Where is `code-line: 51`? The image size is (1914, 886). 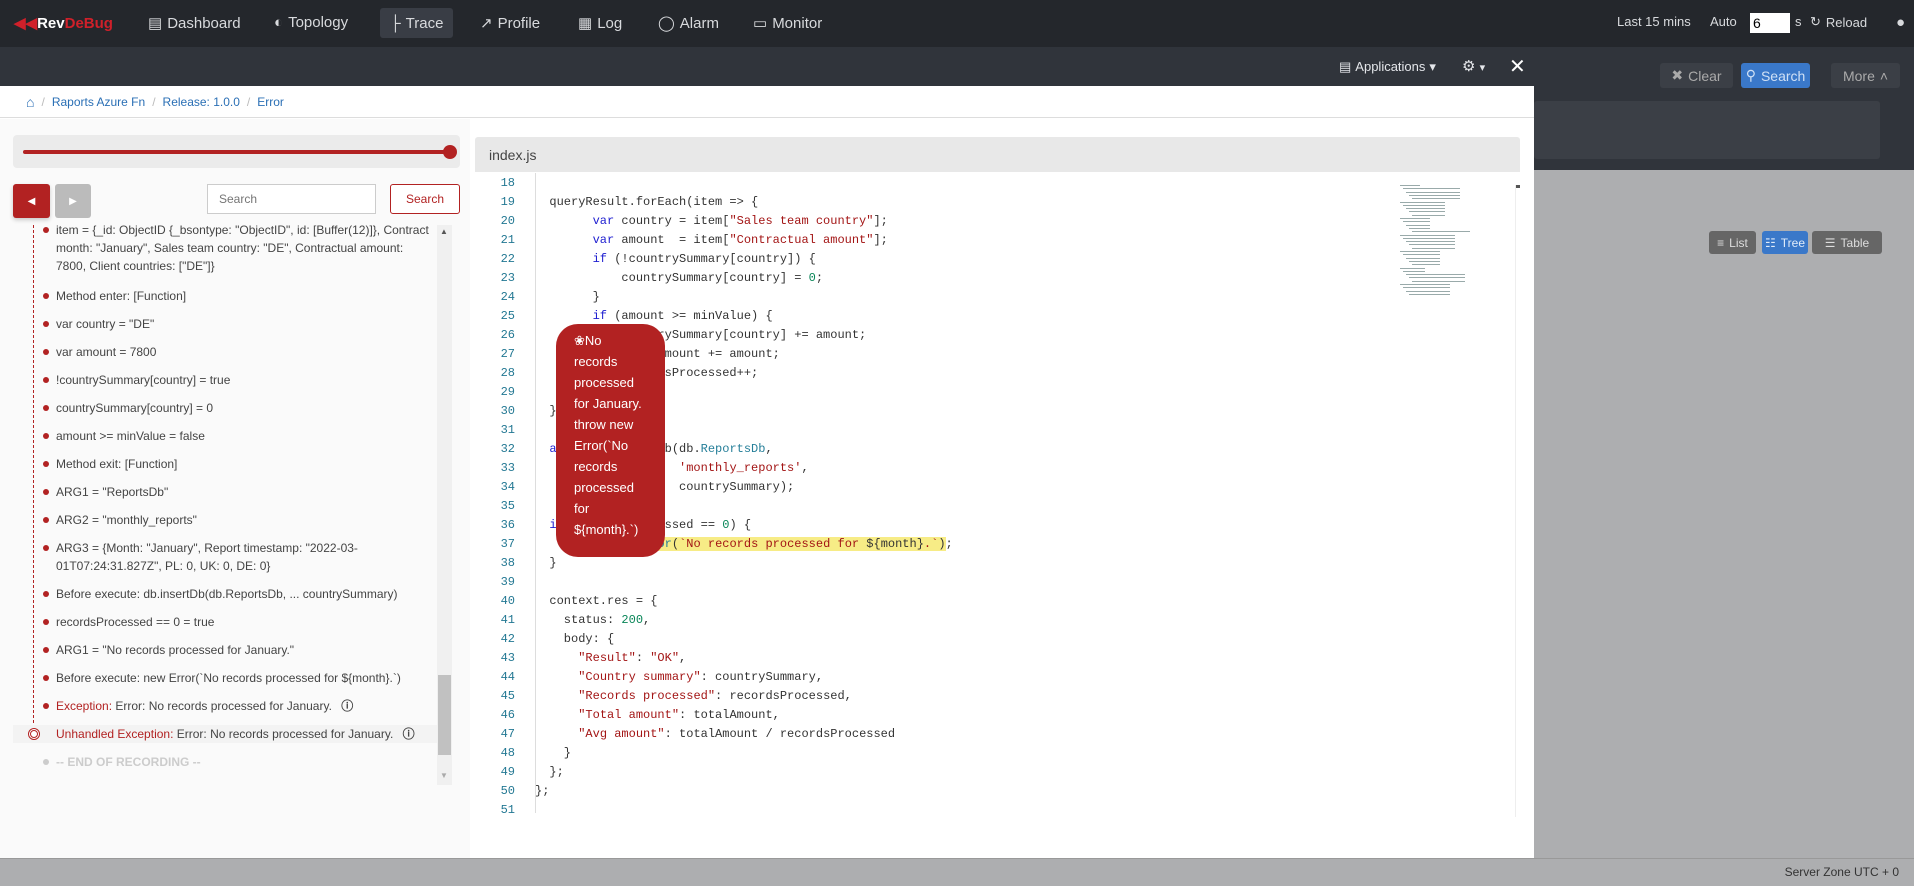
code-line: 51 is located at coordinates (925, 810).